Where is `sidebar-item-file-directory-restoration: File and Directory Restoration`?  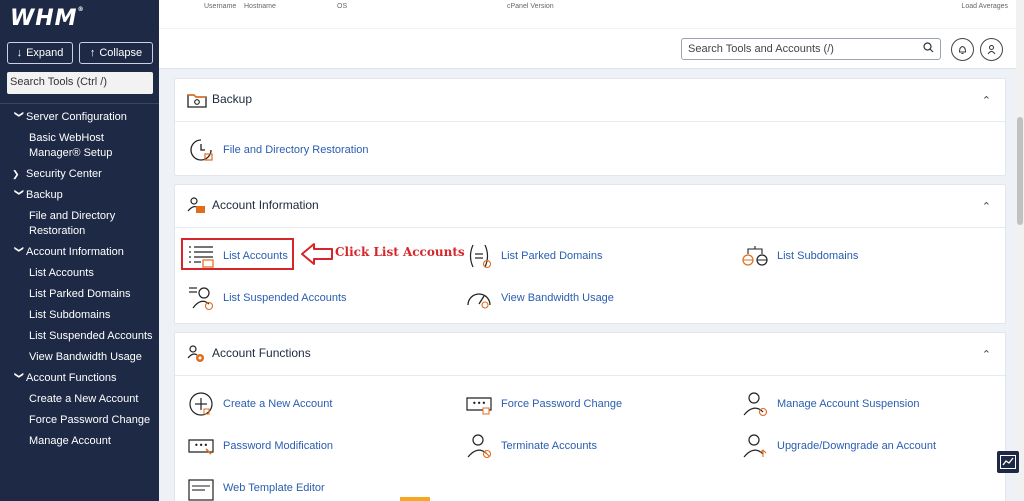
sidebar-item-file-directory-restoration: File and Directory Restoration is located at coordinates (79, 225).